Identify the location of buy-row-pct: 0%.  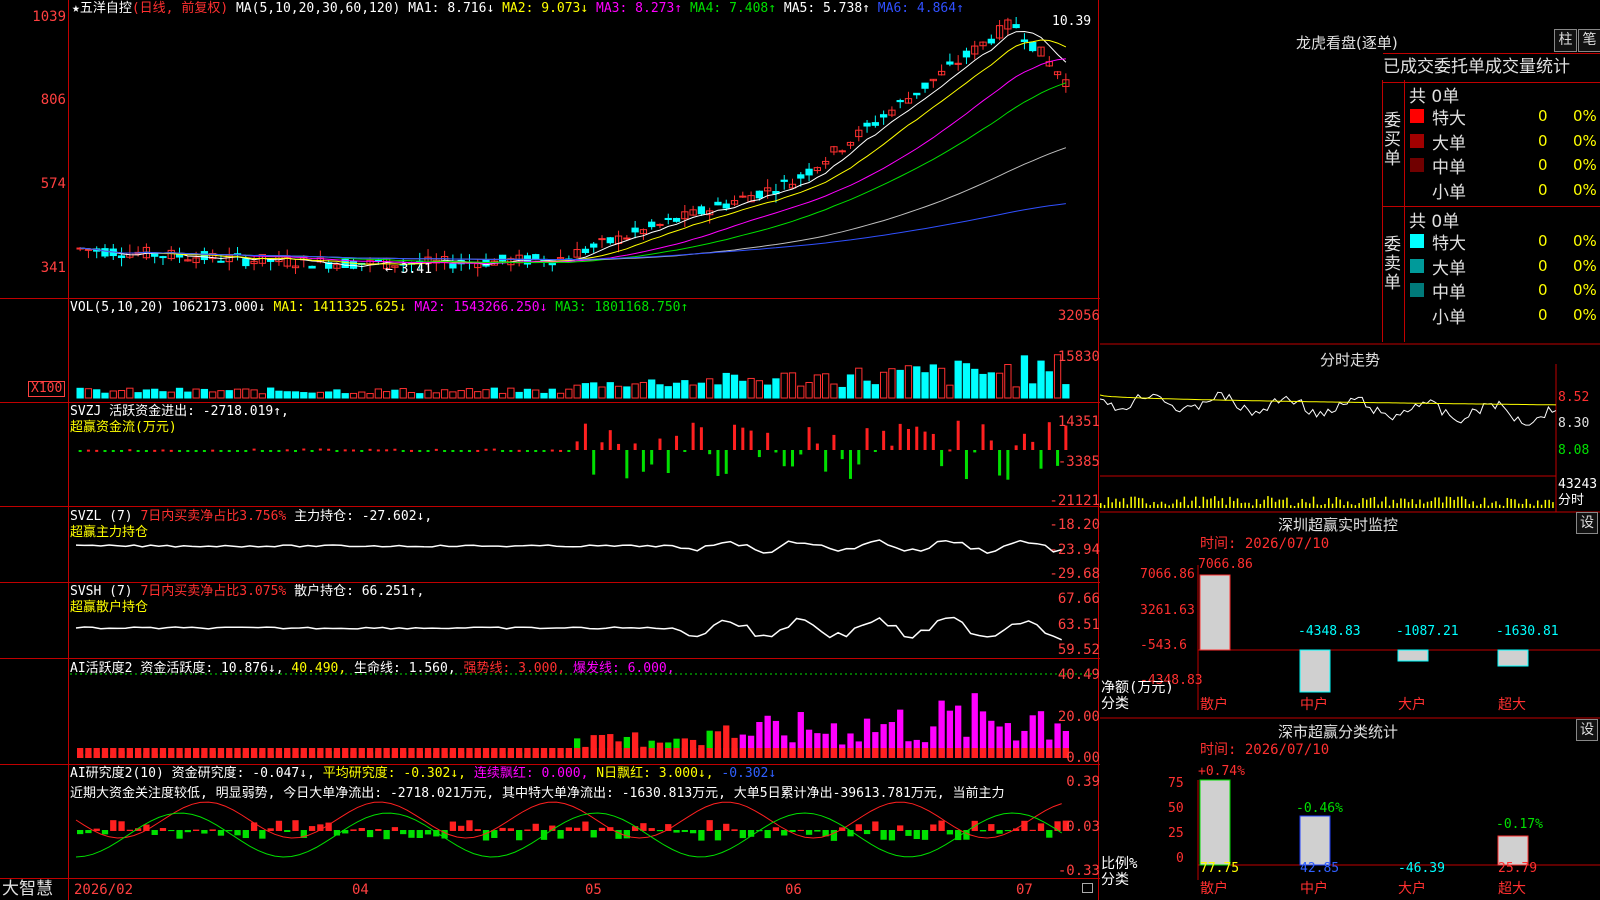
(1585, 140).